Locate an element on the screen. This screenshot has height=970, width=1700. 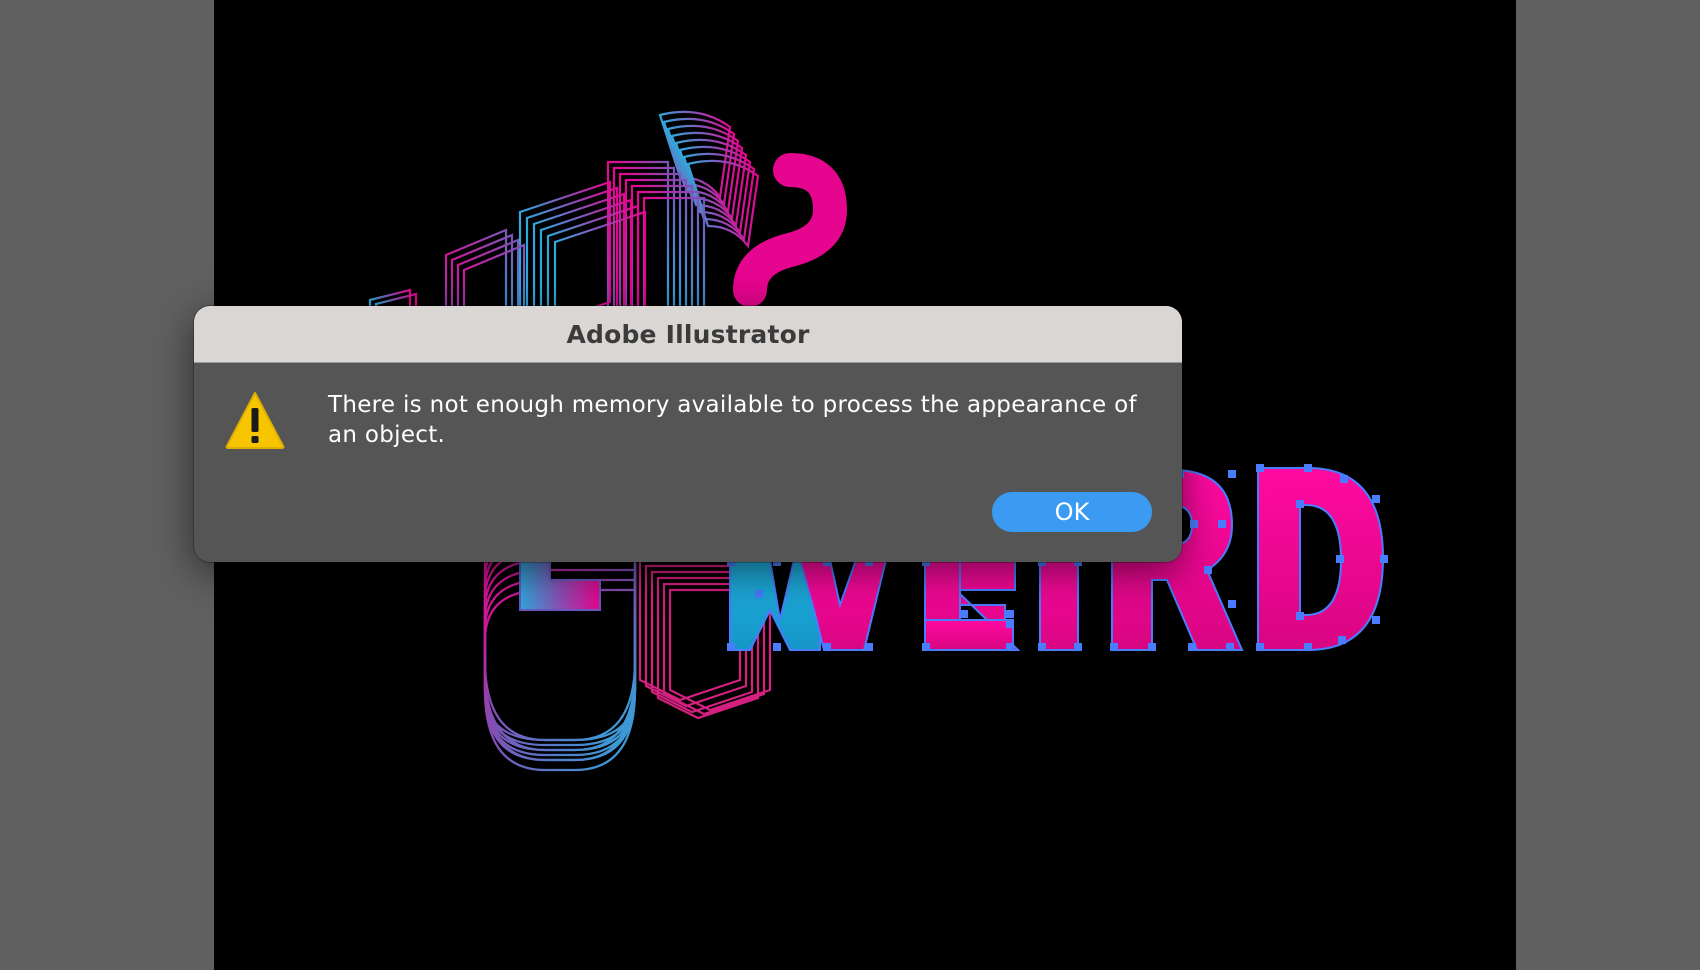
dialog-titlebar: Adobe Illustrator is located at coordinates (688, 334).